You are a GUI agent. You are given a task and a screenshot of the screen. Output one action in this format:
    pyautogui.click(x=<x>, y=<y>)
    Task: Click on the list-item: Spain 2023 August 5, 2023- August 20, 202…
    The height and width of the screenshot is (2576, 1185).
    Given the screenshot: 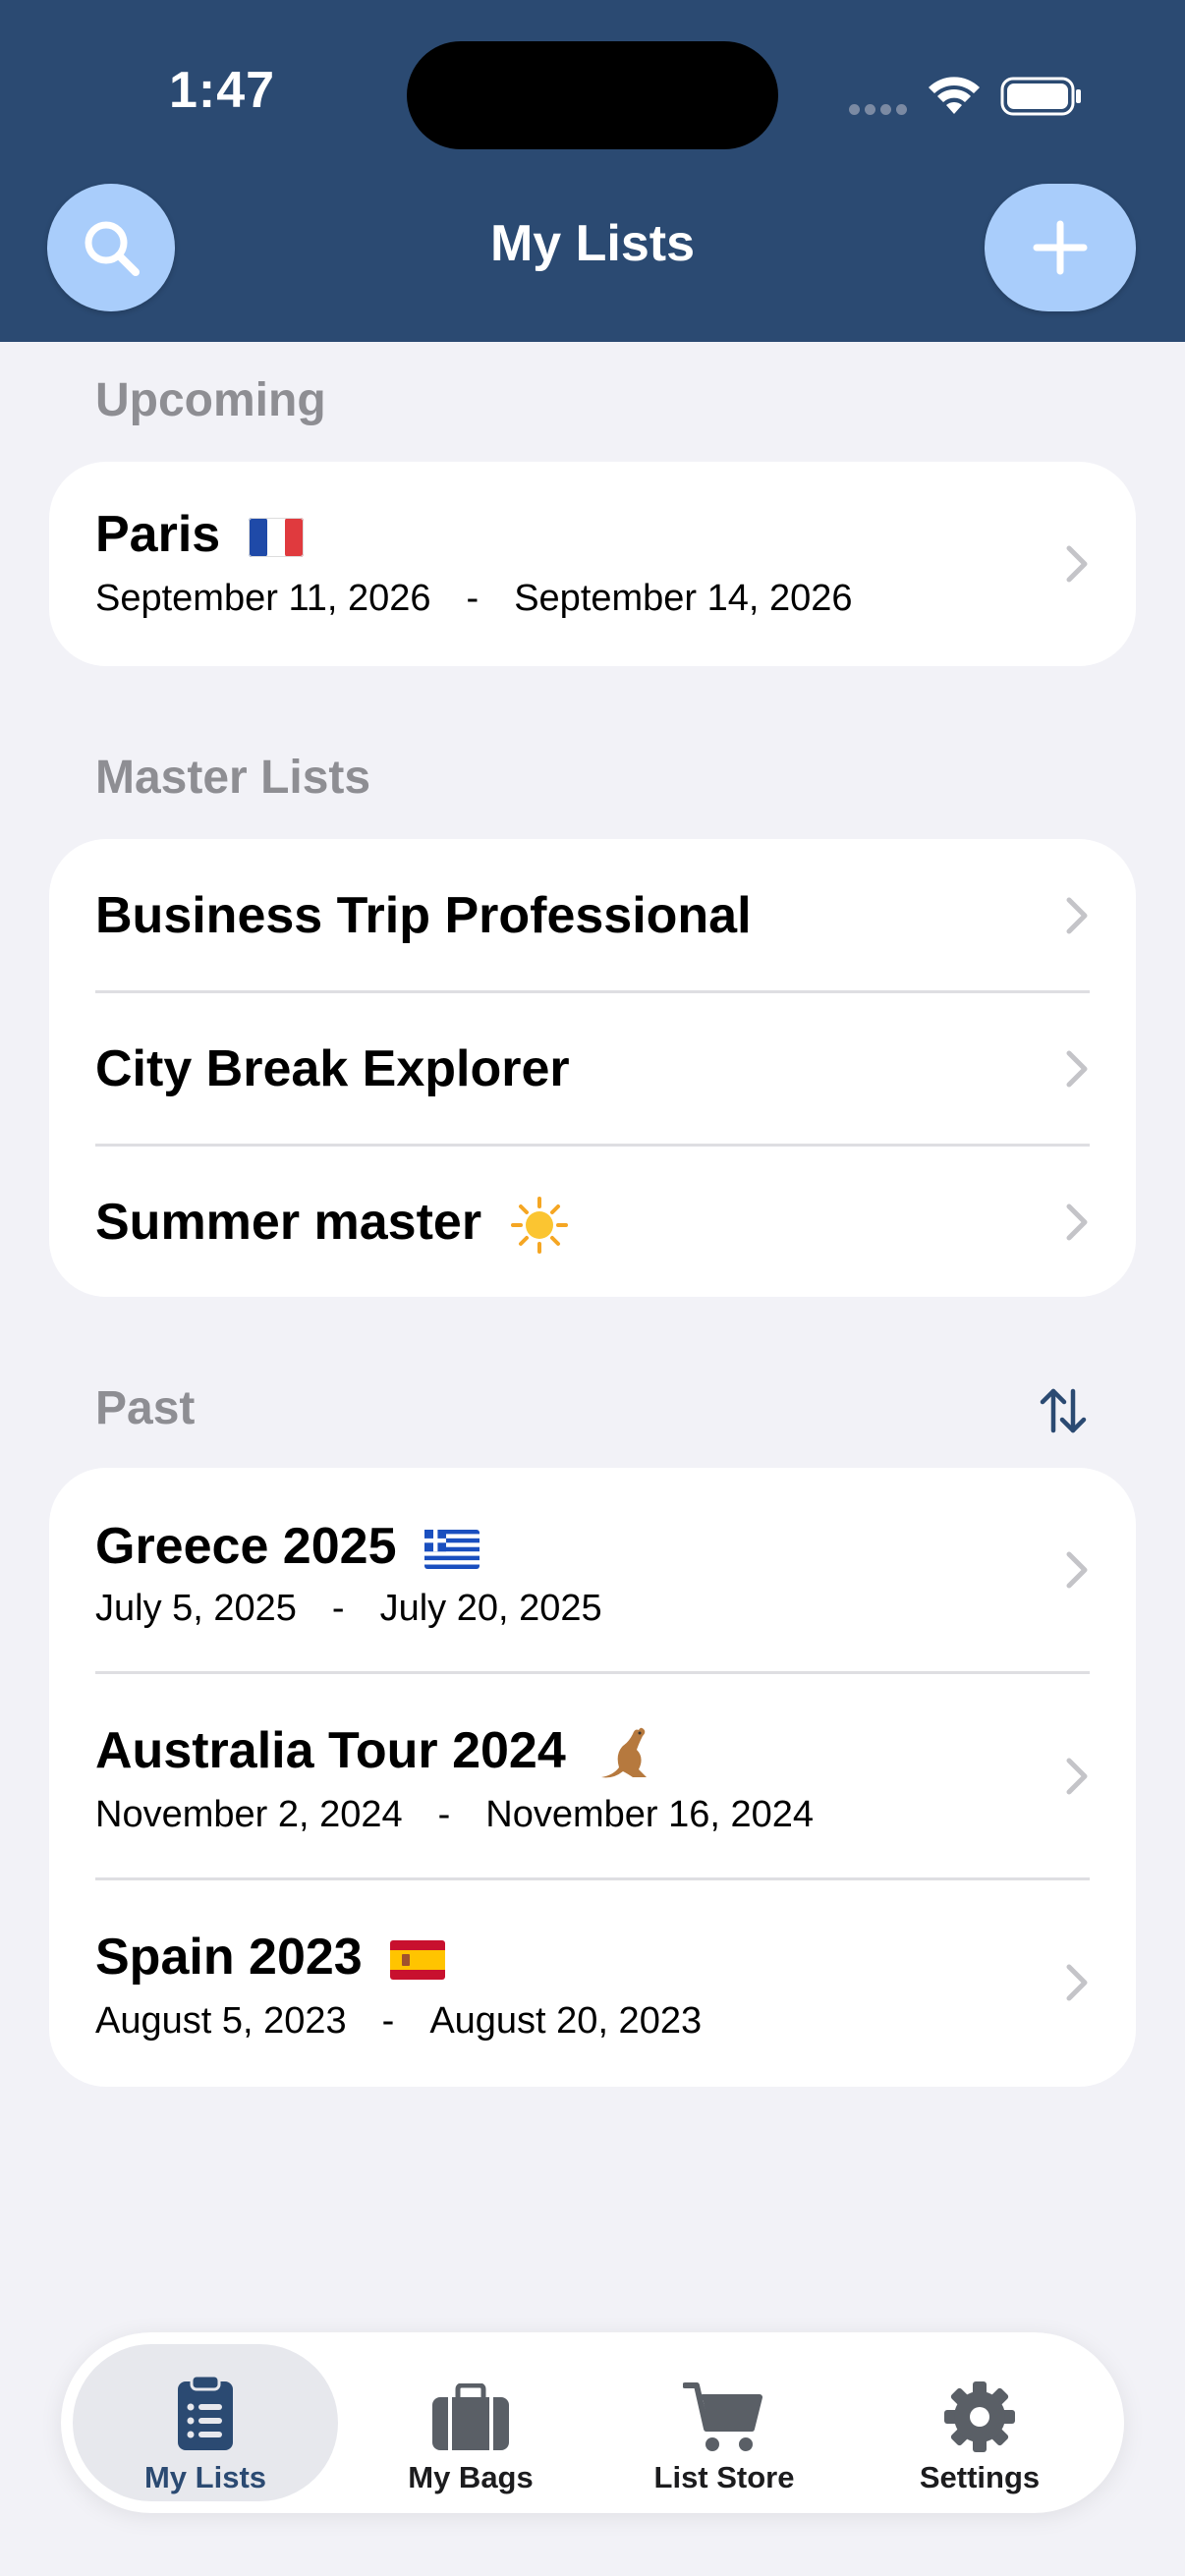 What is the action you would take?
    pyautogui.click(x=592, y=1983)
    